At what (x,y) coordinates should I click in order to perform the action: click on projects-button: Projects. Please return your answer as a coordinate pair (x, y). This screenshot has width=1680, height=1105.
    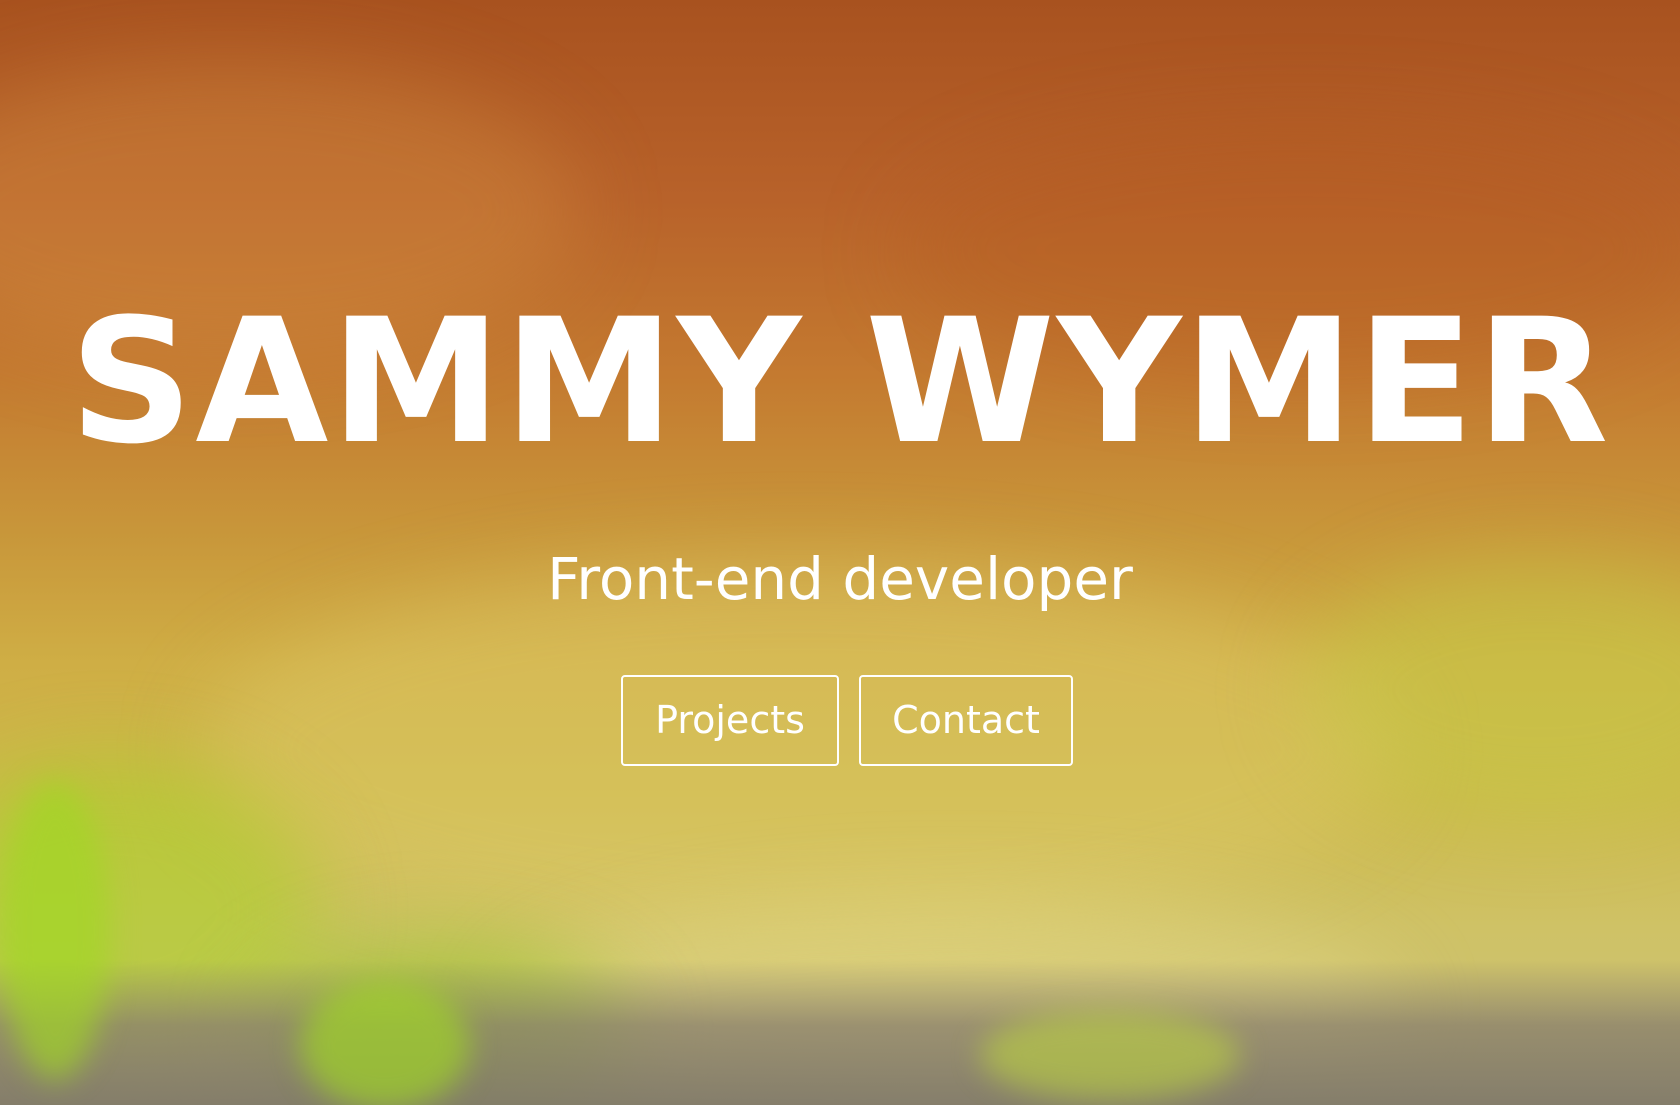
    Looking at the image, I should click on (730, 720).